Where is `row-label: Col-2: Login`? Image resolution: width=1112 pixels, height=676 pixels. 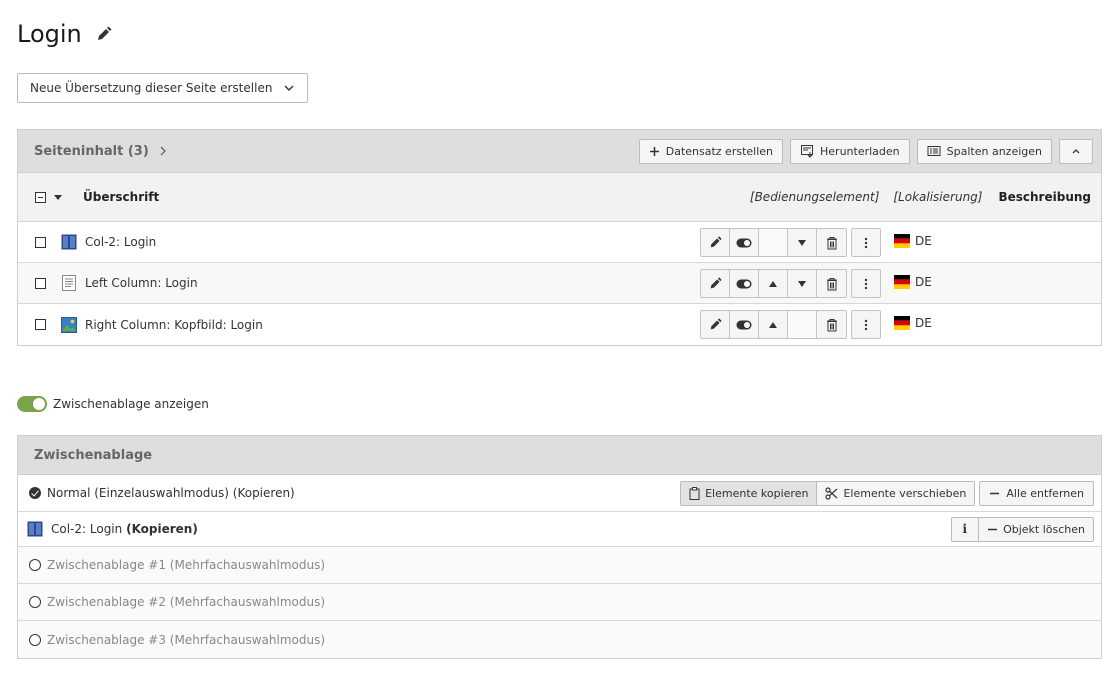
row-label: Col-2: Login is located at coordinates (120, 242).